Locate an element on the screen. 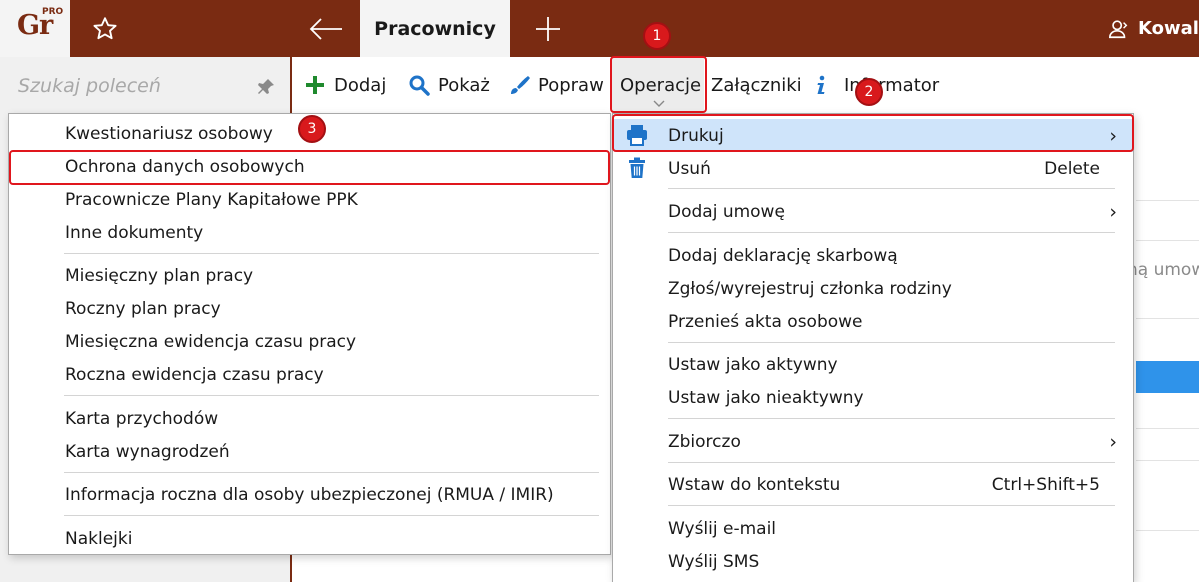 This screenshot has height=582, width=1199. shortcut-label: Ctrl+Shift+5 is located at coordinates (1045, 484).